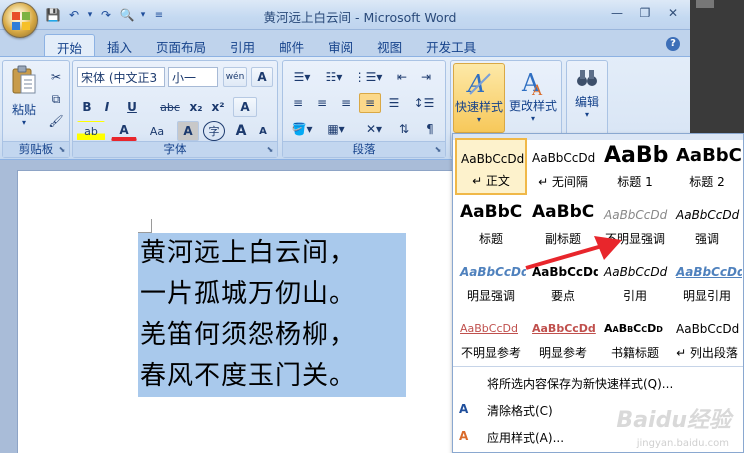 The height and width of the screenshot is (453, 744). Describe the element at coordinates (563, 223) in the screenshot. I see `style-tile-subtitle: AaBbC 副标题` at that location.